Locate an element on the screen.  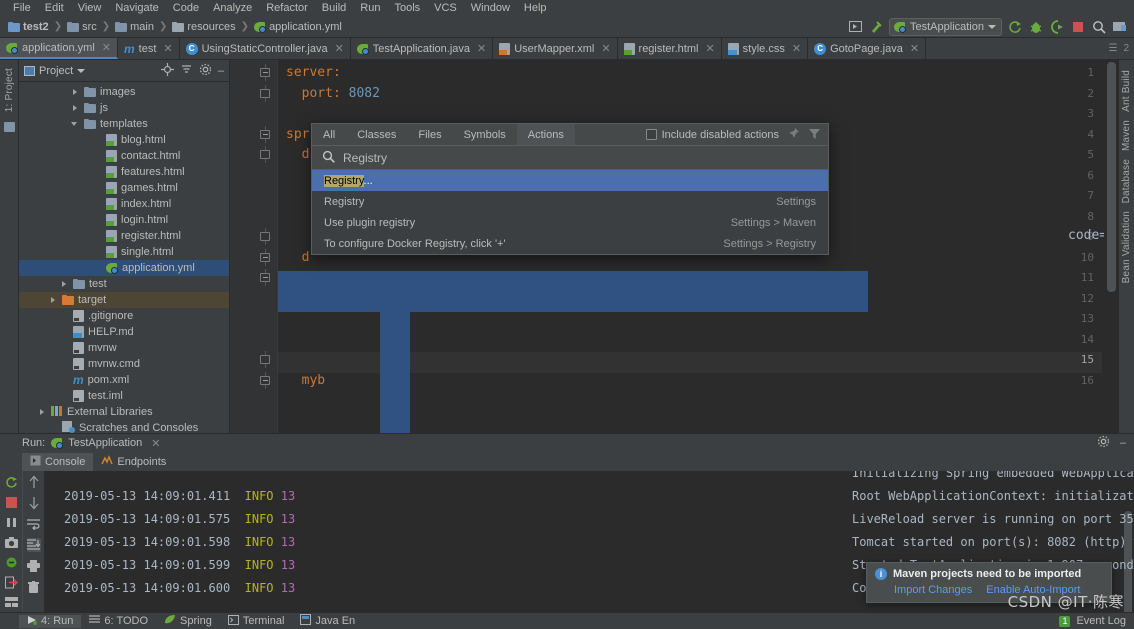
project-structure-icon is located at coordinates (1120, 27).